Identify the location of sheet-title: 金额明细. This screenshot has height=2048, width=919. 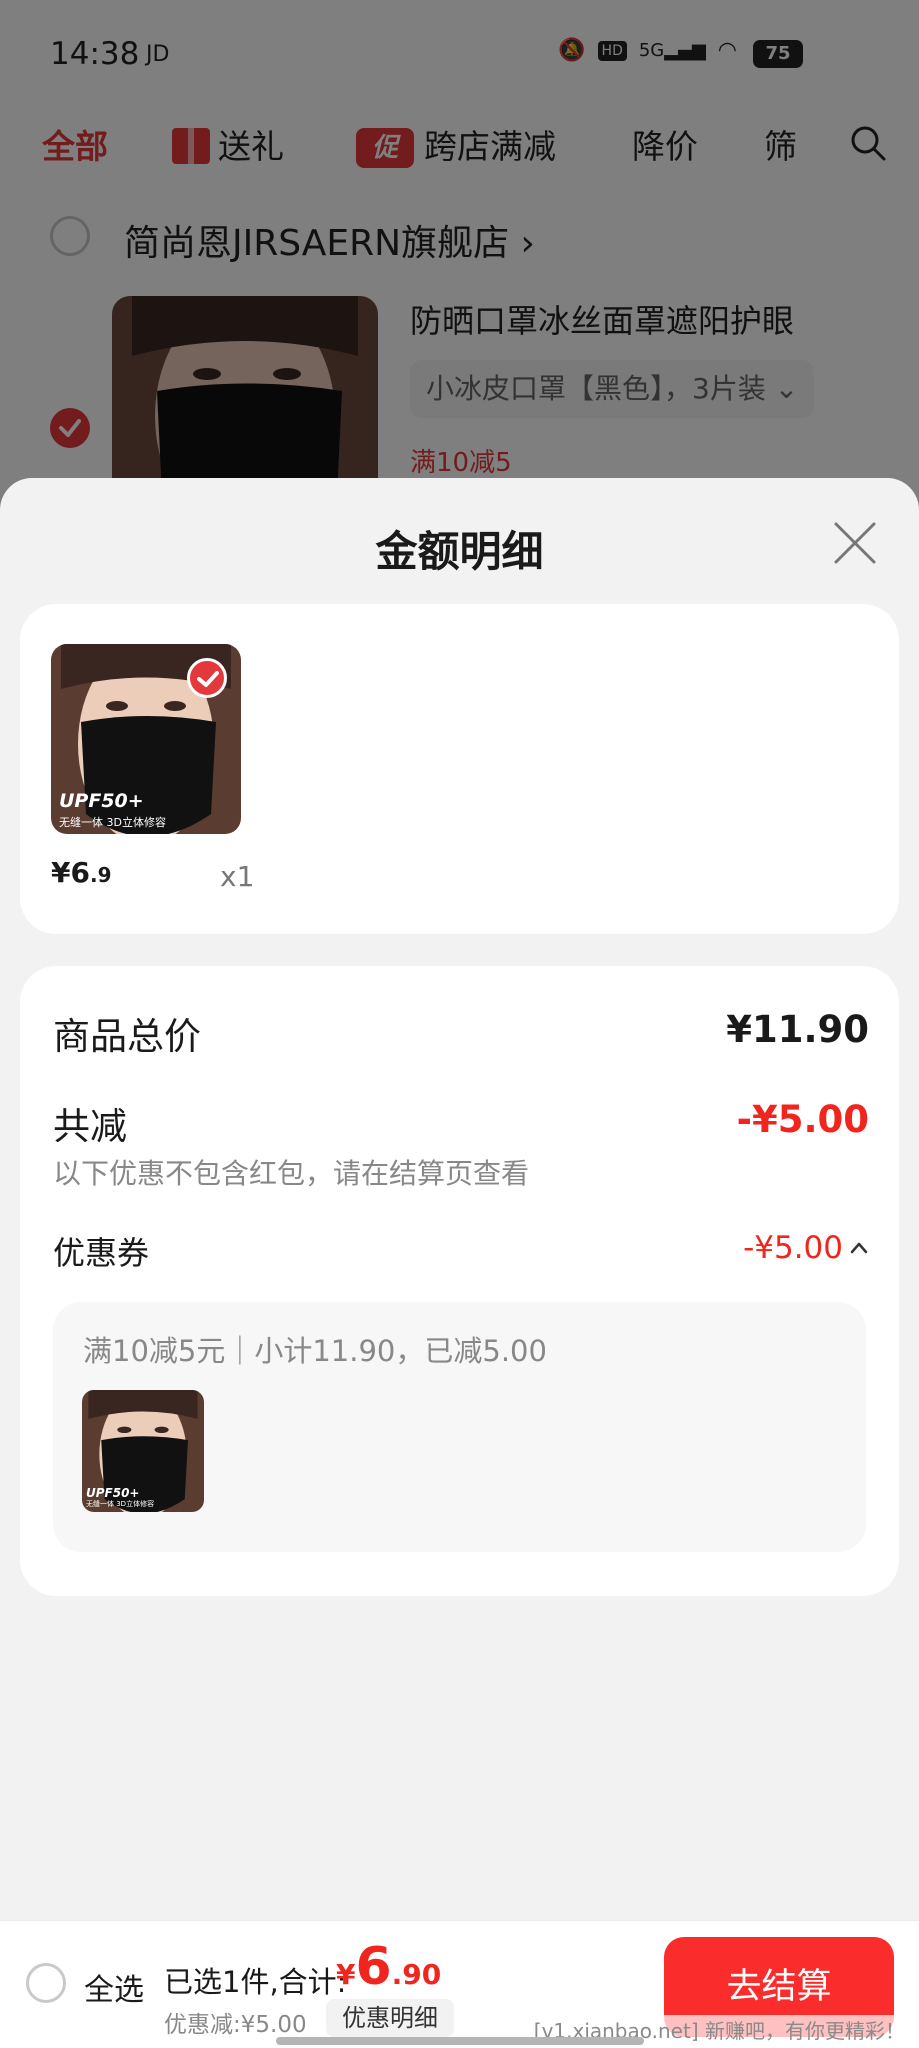
(459, 551).